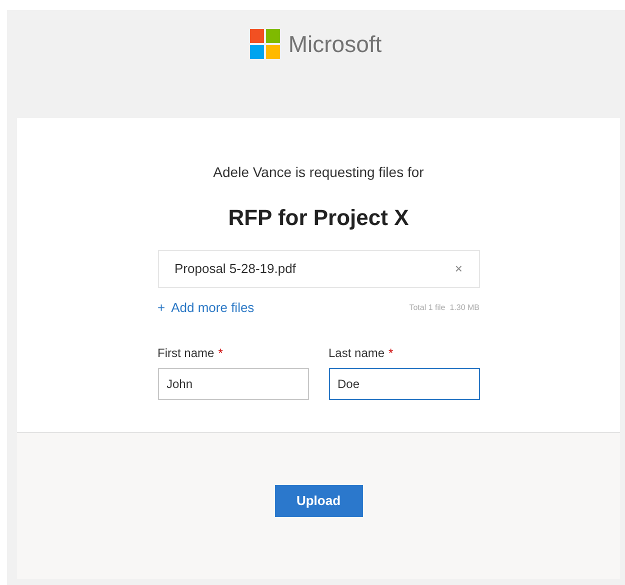 This screenshot has height=585, width=625. Describe the element at coordinates (233, 384) in the screenshot. I see `name-field: John` at that location.